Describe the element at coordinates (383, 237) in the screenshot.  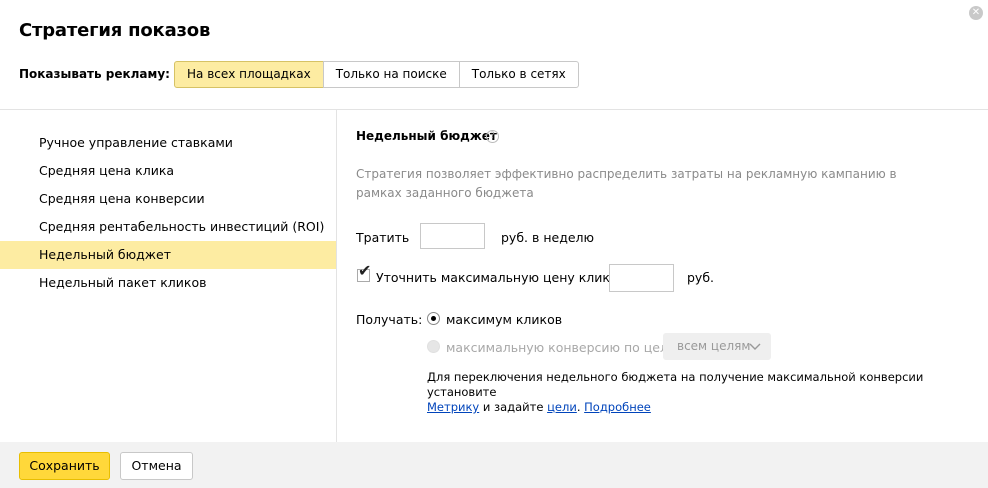
I see `spend-label: Тратить` at that location.